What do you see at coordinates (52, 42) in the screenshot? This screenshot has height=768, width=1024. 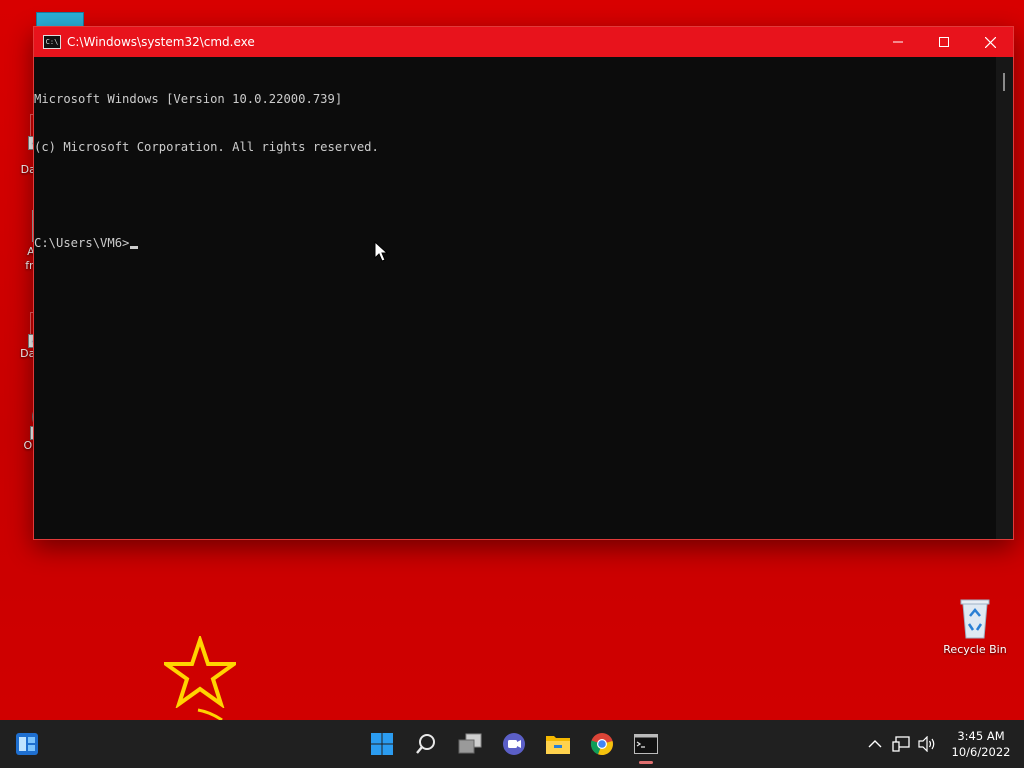 I see `cmd-app-icon: C:\` at bounding box center [52, 42].